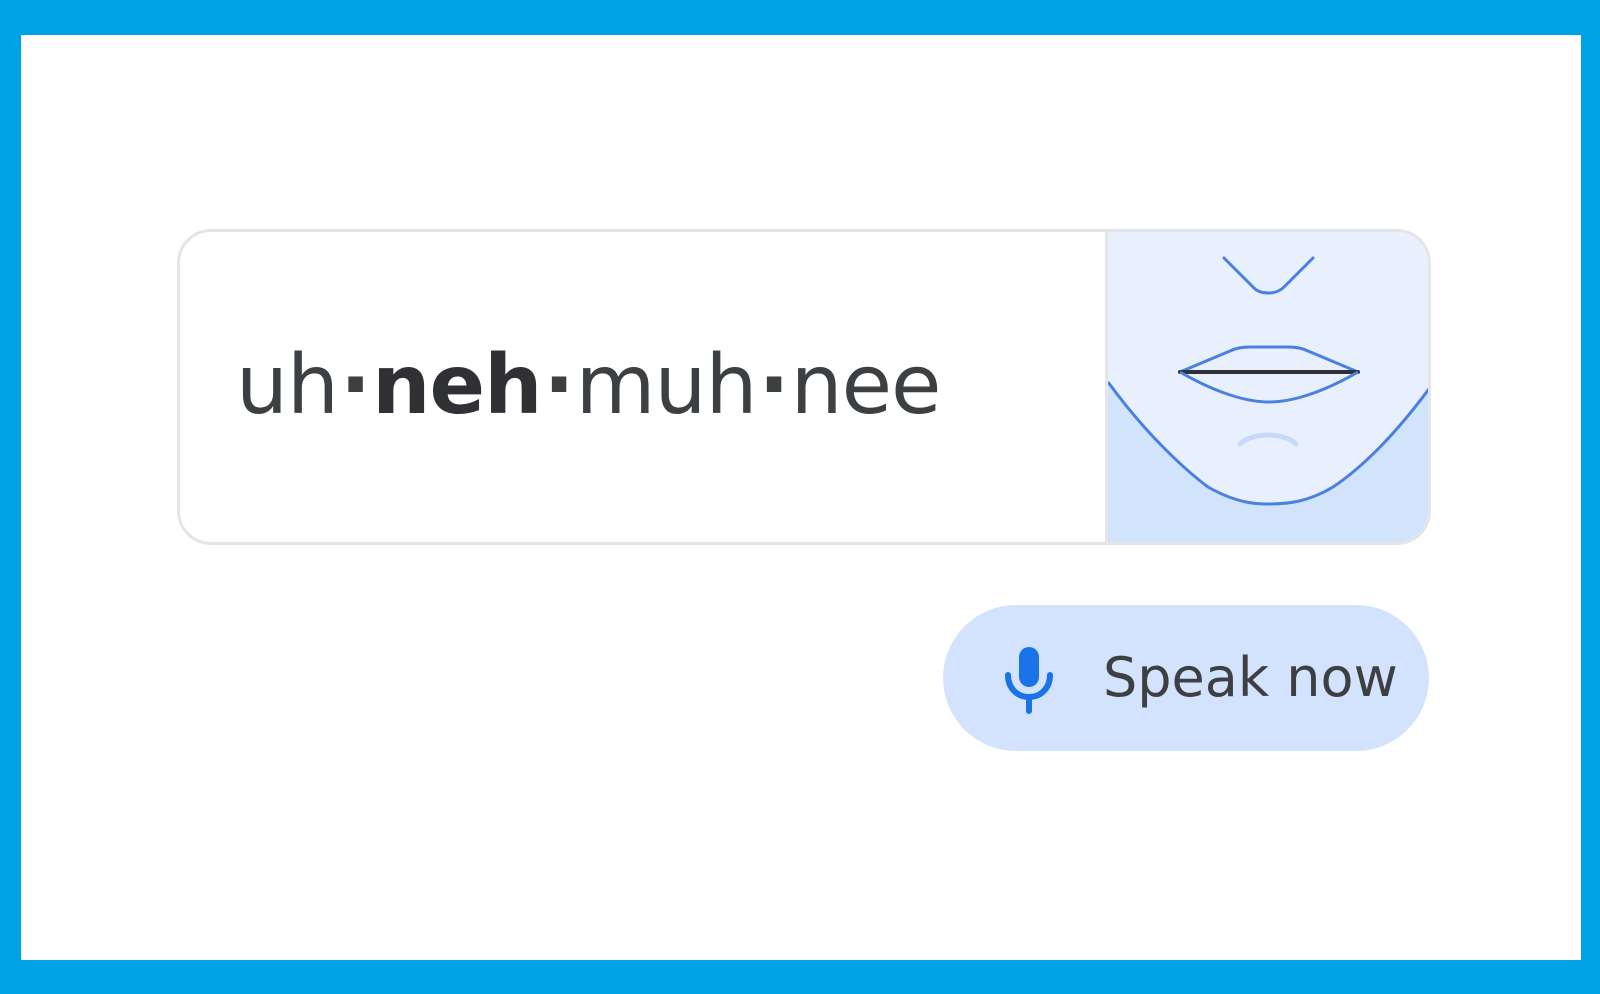 Image resolution: width=1600 pixels, height=994 pixels. I want to click on speak-now-button: Speak now, so click(1186, 678).